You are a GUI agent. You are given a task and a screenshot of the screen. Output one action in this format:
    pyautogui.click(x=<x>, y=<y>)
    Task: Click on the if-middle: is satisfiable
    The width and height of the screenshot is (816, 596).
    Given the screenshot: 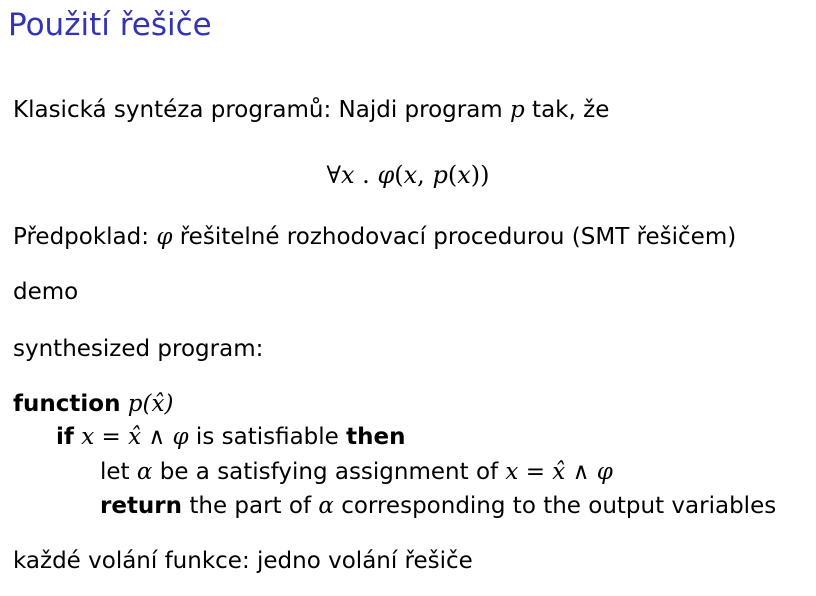 What is the action you would take?
    pyautogui.click(x=267, y=437)
    